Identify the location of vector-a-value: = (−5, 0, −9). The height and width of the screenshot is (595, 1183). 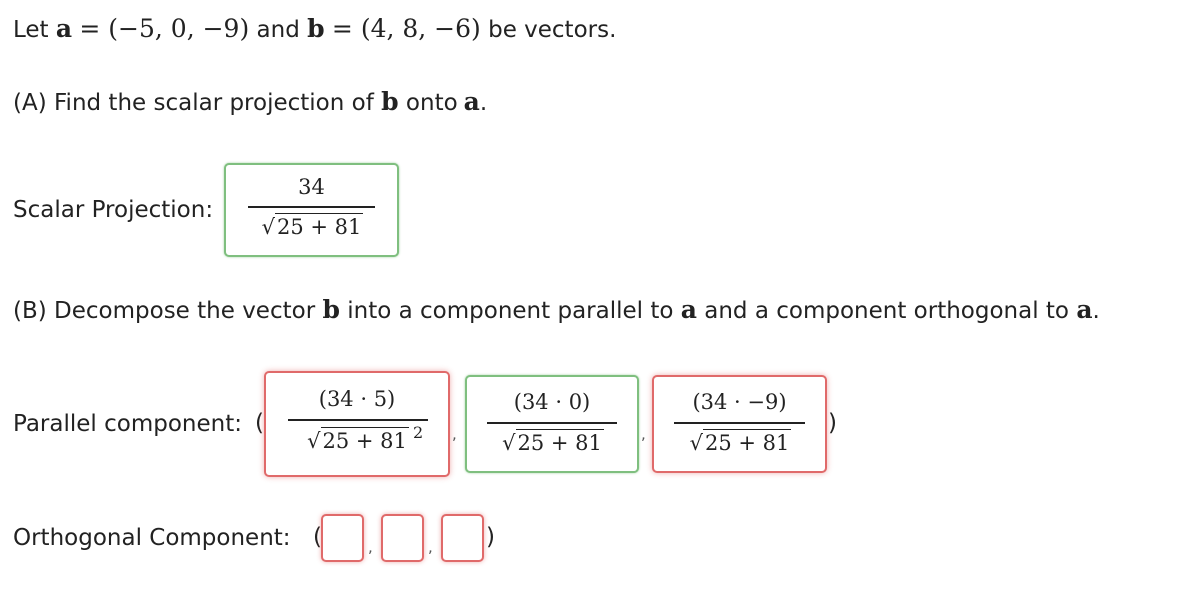
(164, 28).